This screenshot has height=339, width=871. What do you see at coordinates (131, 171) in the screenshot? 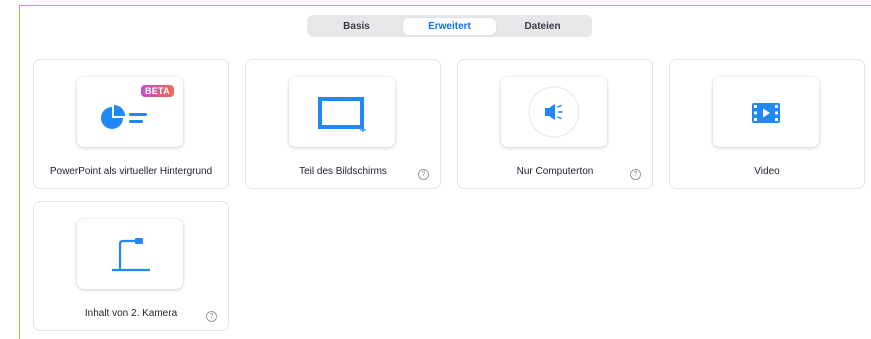
I see `option-label: PowerPoint als virtueller Hintergrund` at bounding box center [131, 171].